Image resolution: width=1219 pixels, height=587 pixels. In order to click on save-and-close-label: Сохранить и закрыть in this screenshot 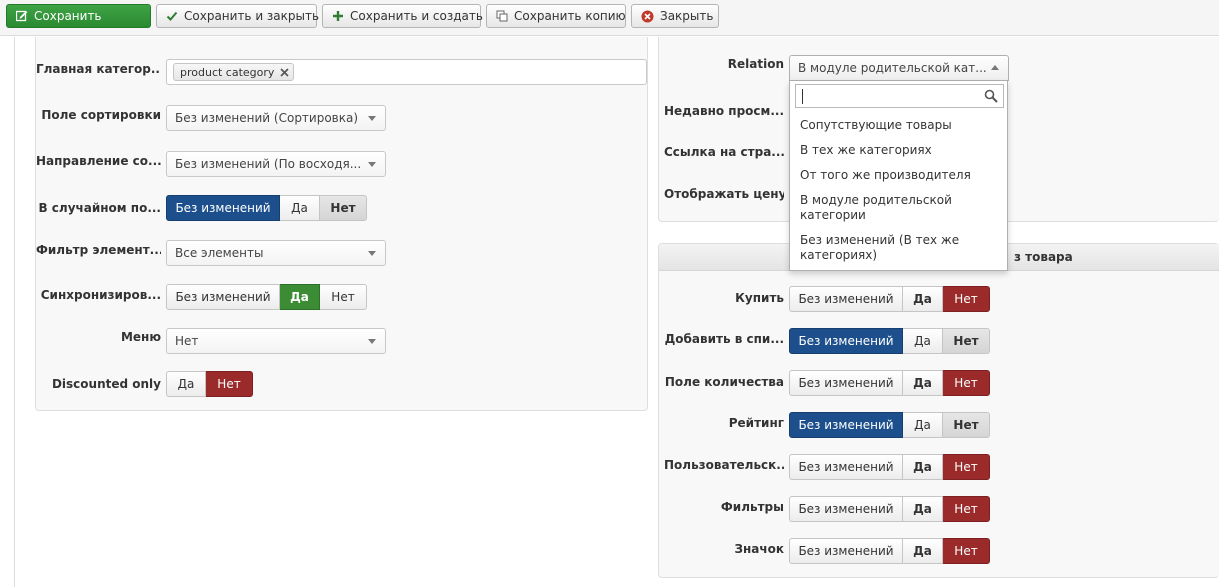, I will do `click(252, 16)`.